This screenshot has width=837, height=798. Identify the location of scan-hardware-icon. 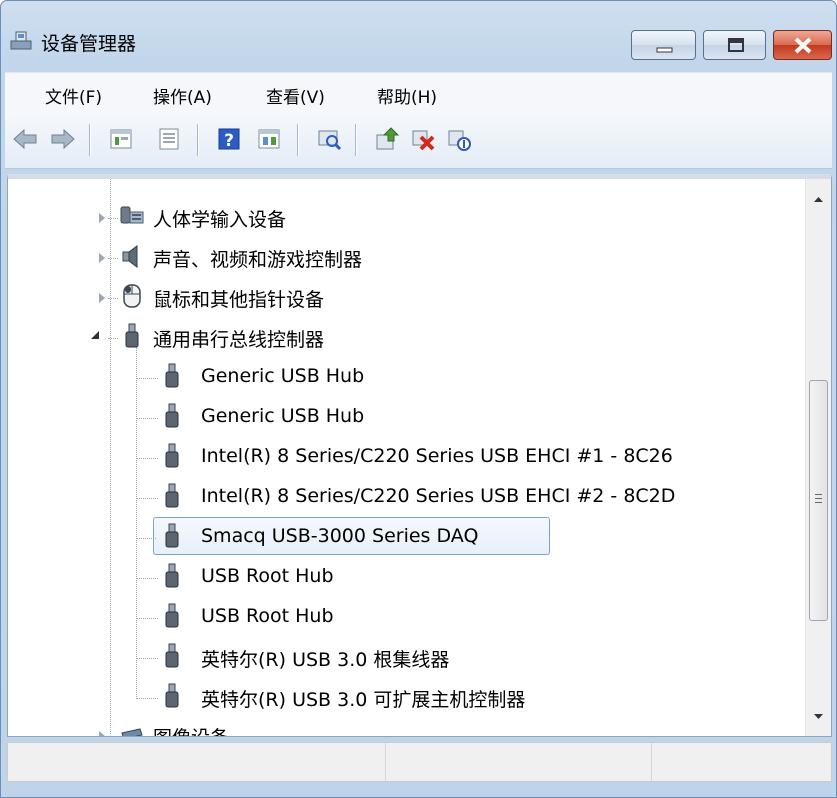
(329, 139).